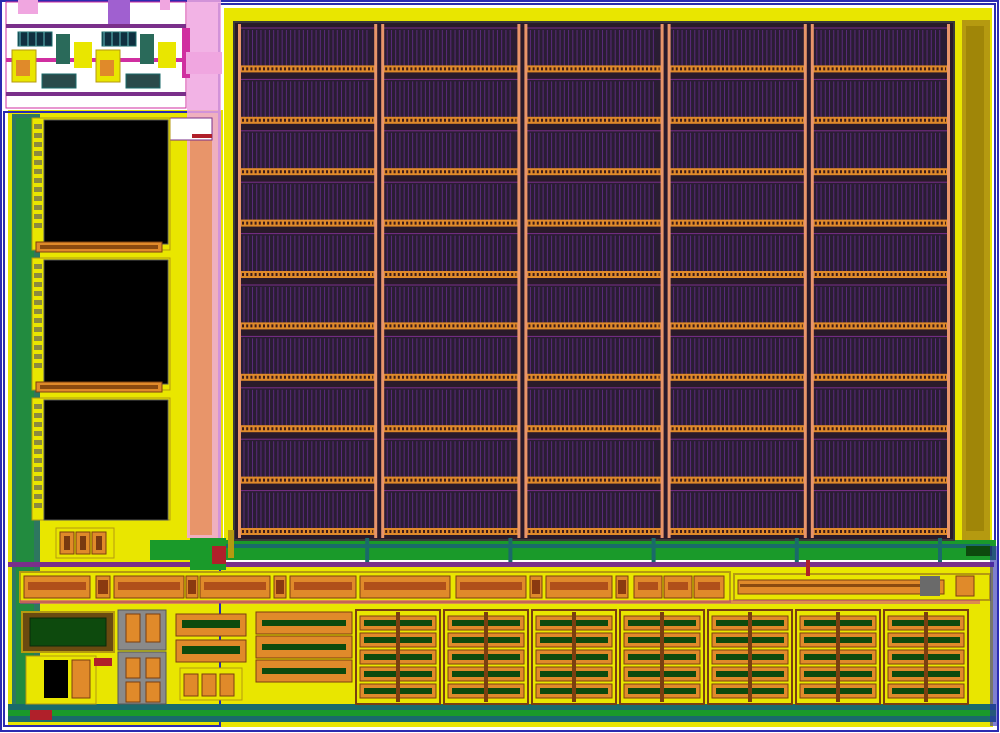  What do you see at coordinates (975, 278) in the screenshot?
I see `olive-right-inner` at bounding box center [975, 278].